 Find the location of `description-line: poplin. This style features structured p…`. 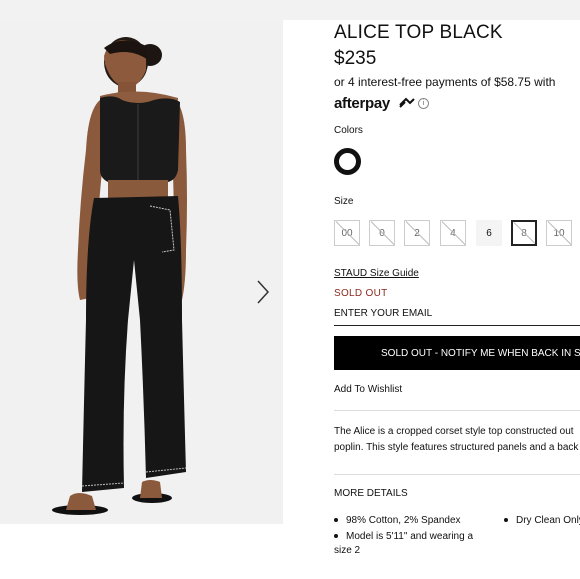

description-line: poplin. This style features structured p… is located at coordinates (456, 447).